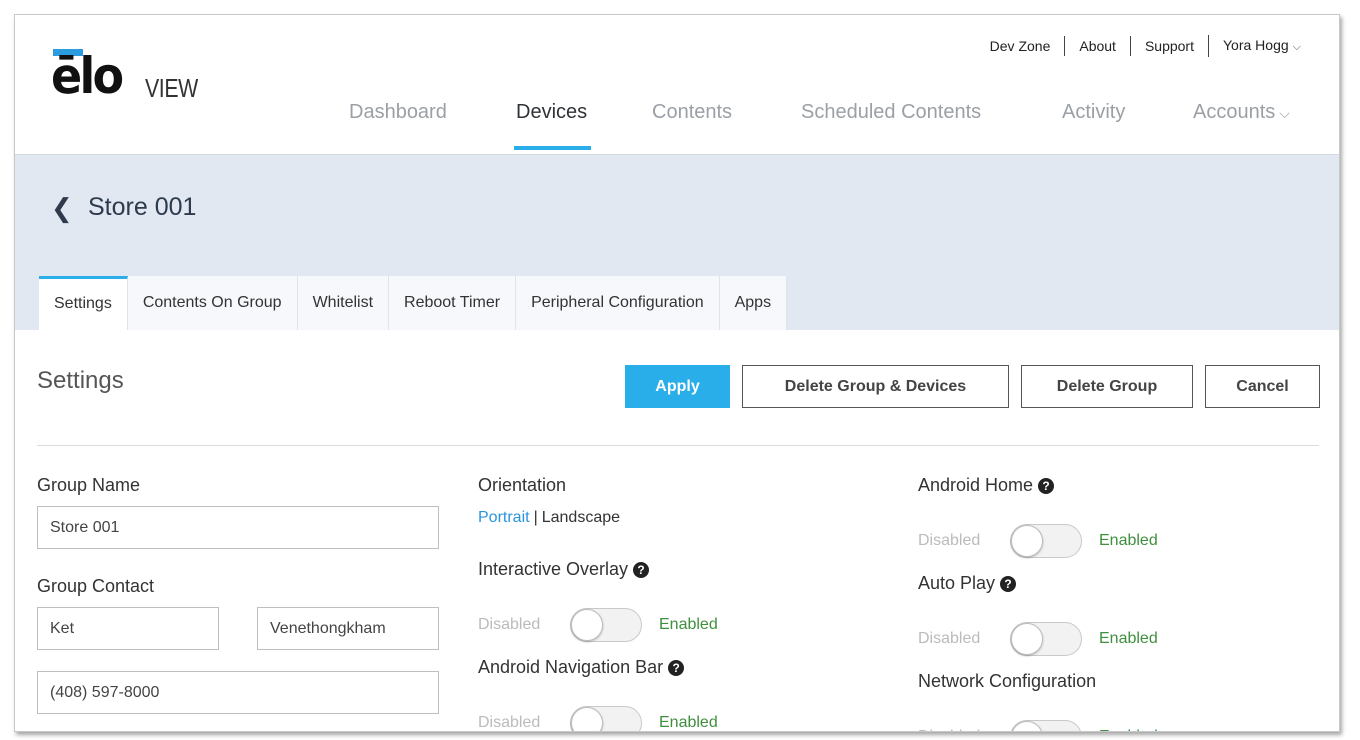  Describe the element at coordinates (692, 126) in the screenshot. I see `nav-contents: Contents` at that location.